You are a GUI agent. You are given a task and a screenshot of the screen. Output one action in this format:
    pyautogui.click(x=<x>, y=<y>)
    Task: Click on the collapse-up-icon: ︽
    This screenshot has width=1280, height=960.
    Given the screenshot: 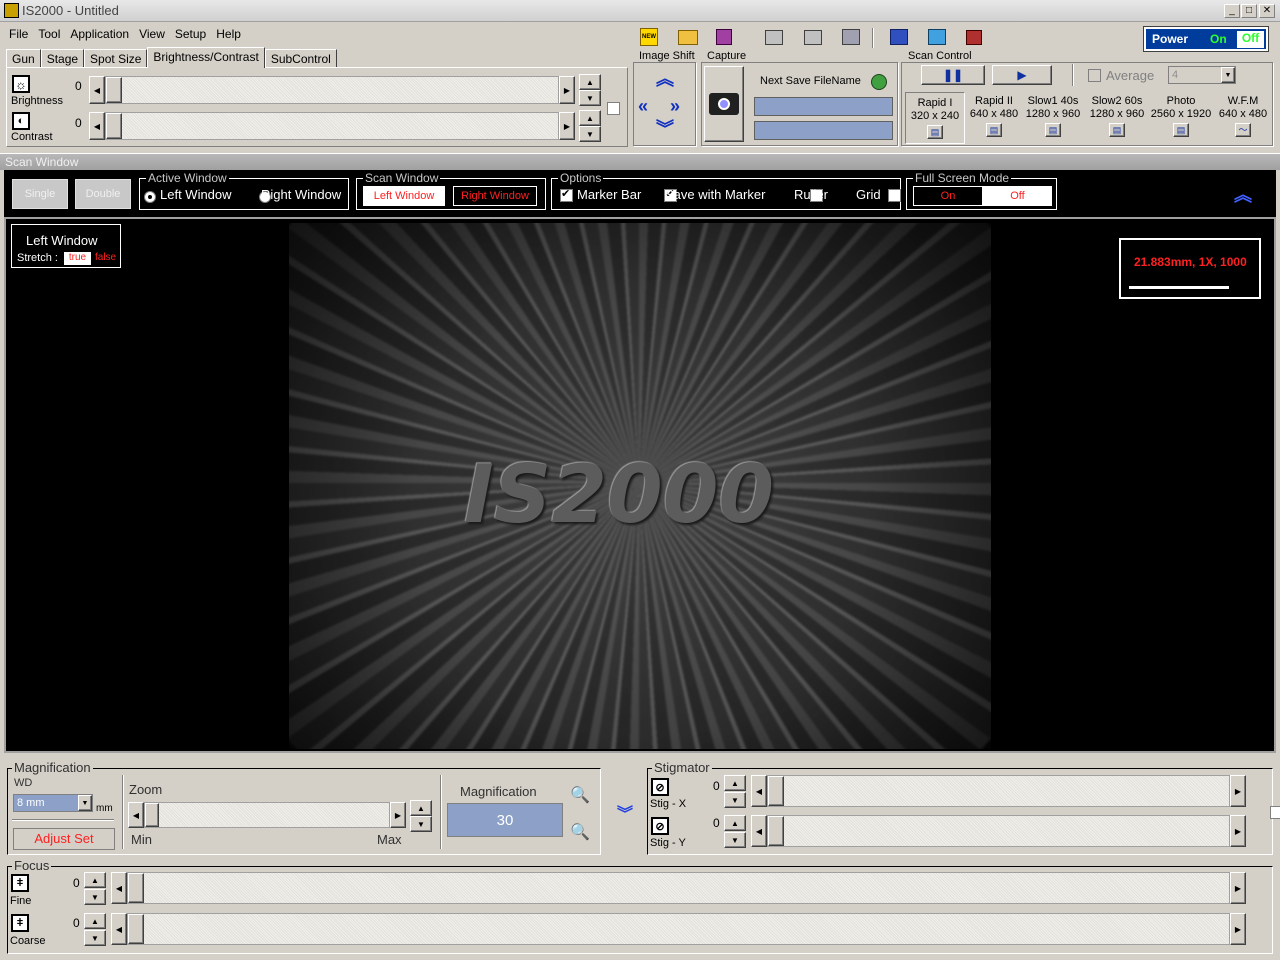 What is the action you would take?
    pyautogui.click(x=1243, y=194)
    